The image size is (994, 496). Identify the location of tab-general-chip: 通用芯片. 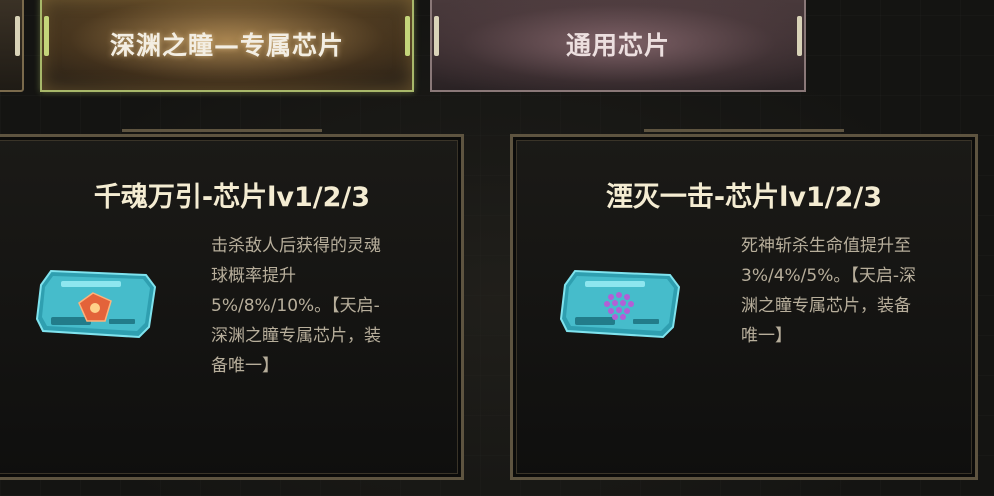
(618, 46).